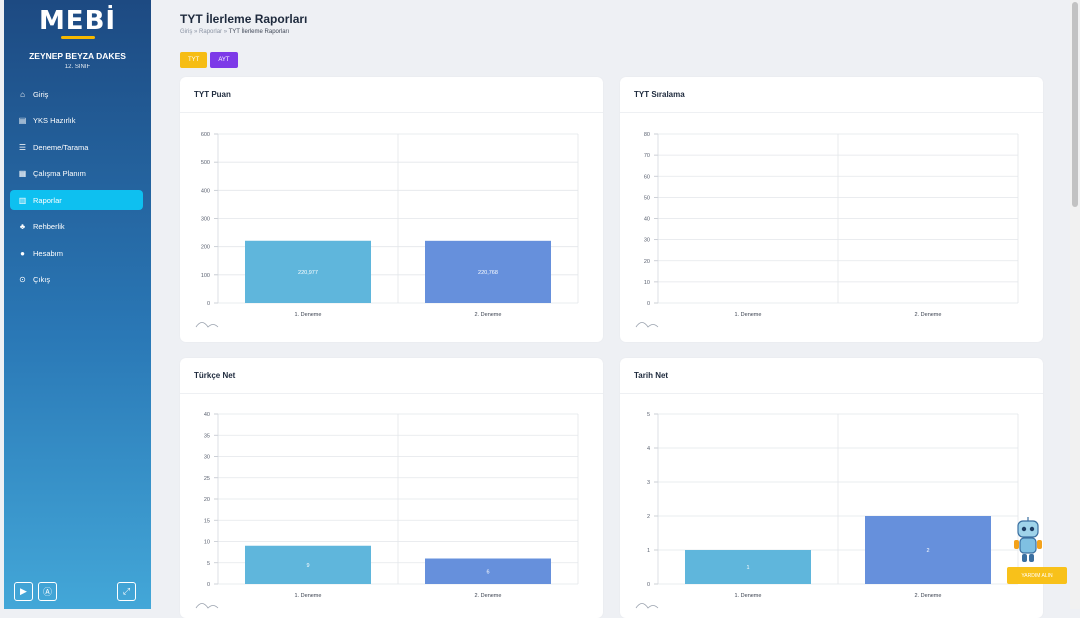 The height and width of the screenshot is (618, 1080). I want to click on y-tick-label: 1, so click(648, 551).